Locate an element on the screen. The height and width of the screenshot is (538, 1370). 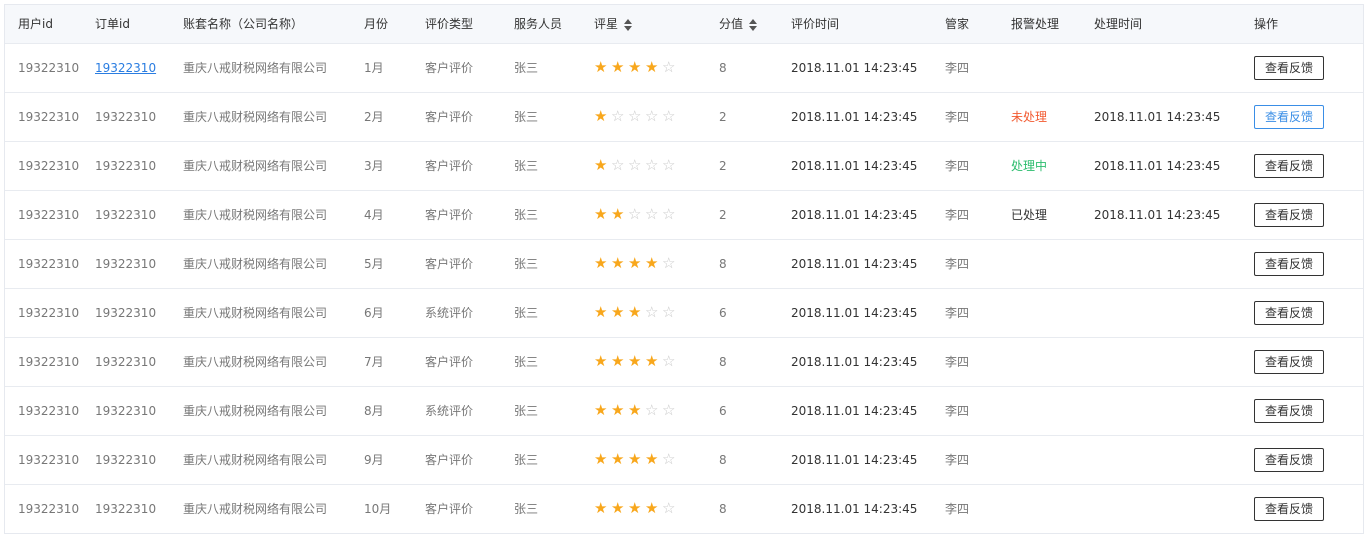
cell-handle-time: 2018.11.01 14:23:45 is located at coordinates (1157, 214).